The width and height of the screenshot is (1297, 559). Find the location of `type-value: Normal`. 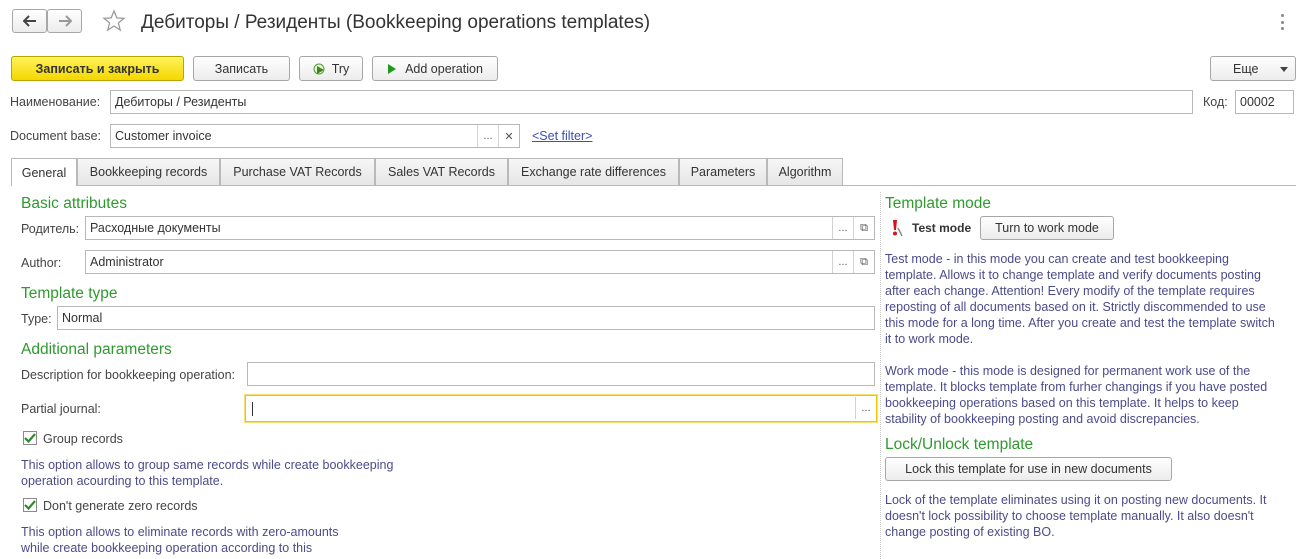

type-value: Normal is located at coordinates (82, 318).